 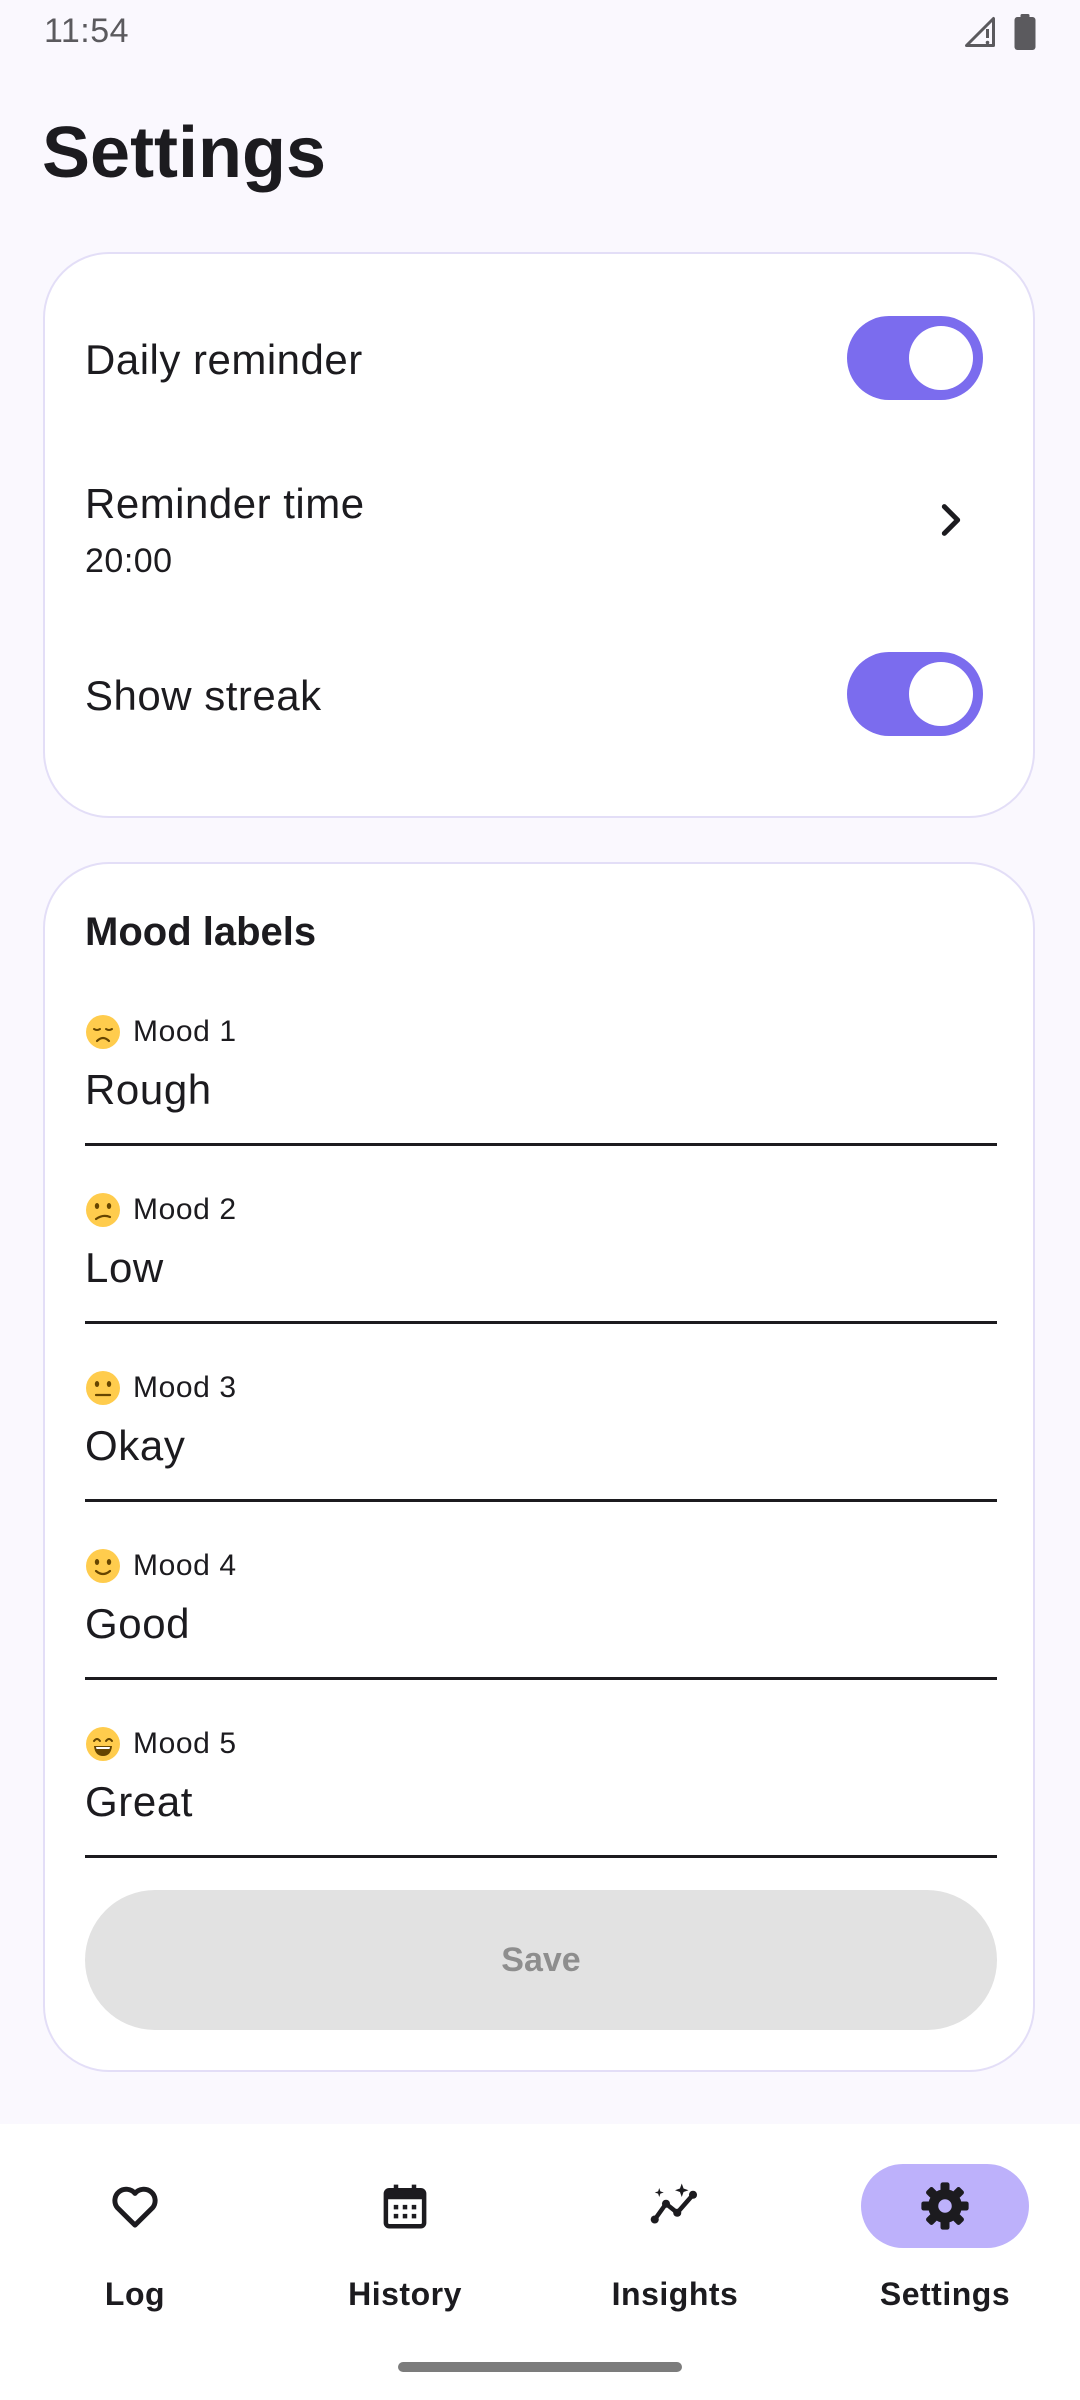 I want to click on slightly-smiling-face-icon, so click(x=103, y=1566).